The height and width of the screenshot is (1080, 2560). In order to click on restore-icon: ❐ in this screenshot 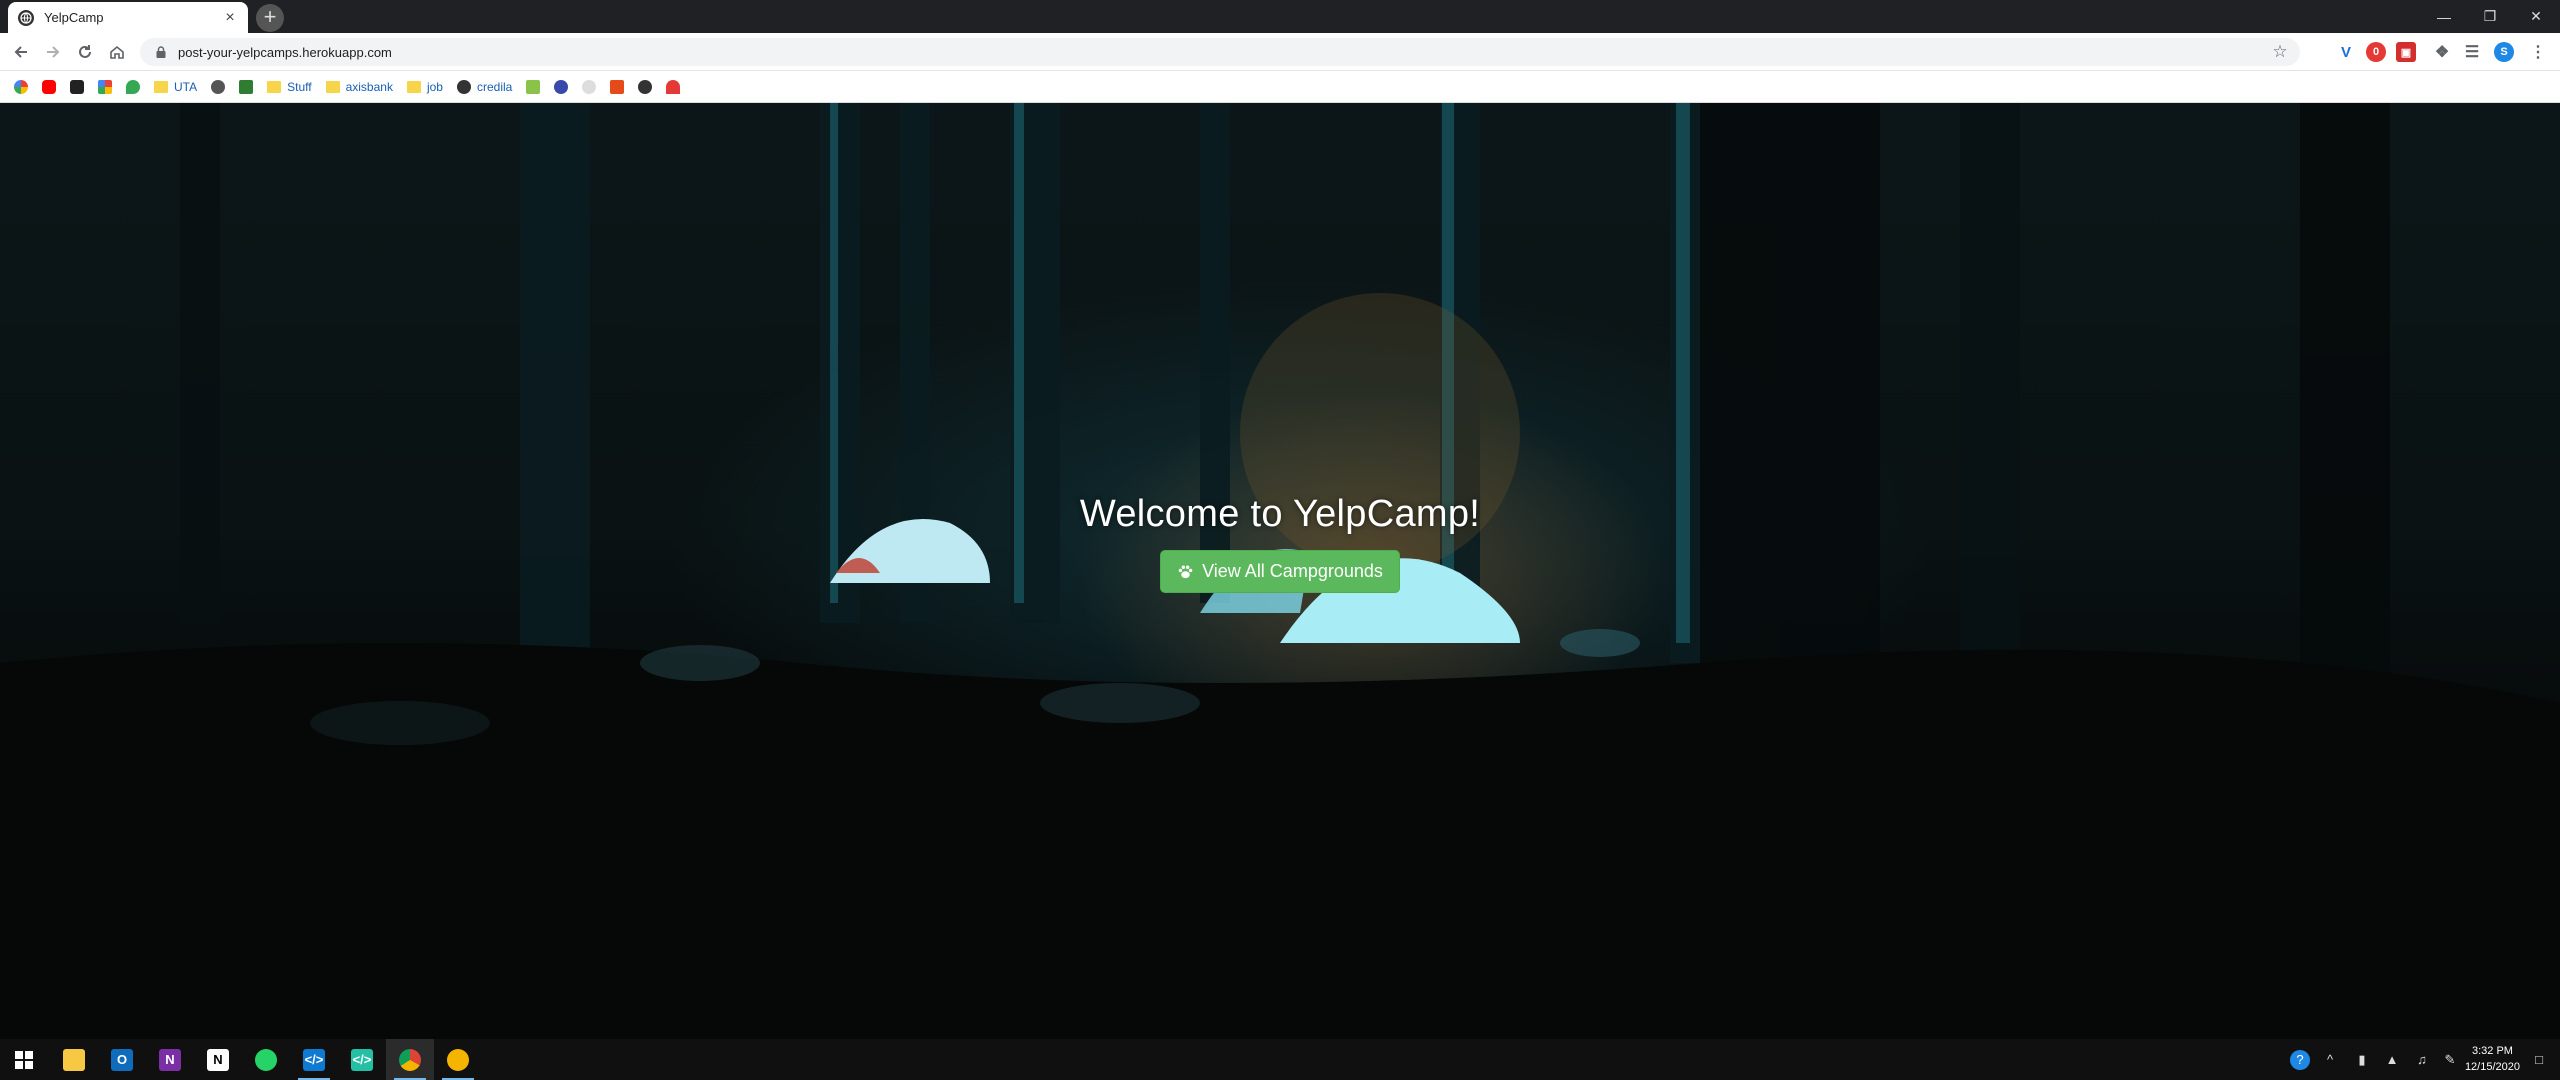, I will do `click(2490, 16)`.